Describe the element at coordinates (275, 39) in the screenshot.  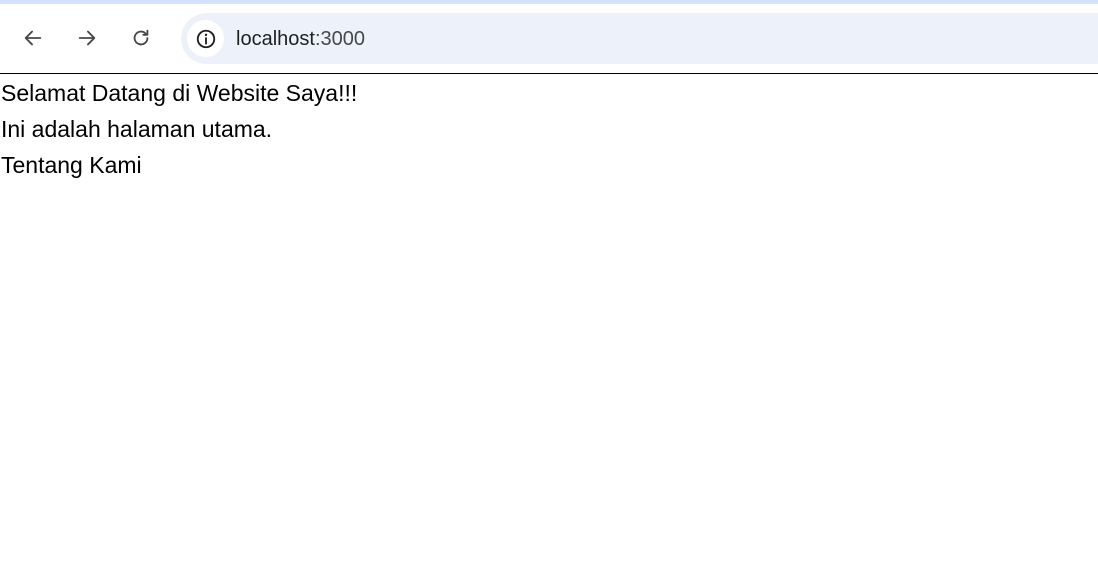
I see `url-host: localhost` at that location.